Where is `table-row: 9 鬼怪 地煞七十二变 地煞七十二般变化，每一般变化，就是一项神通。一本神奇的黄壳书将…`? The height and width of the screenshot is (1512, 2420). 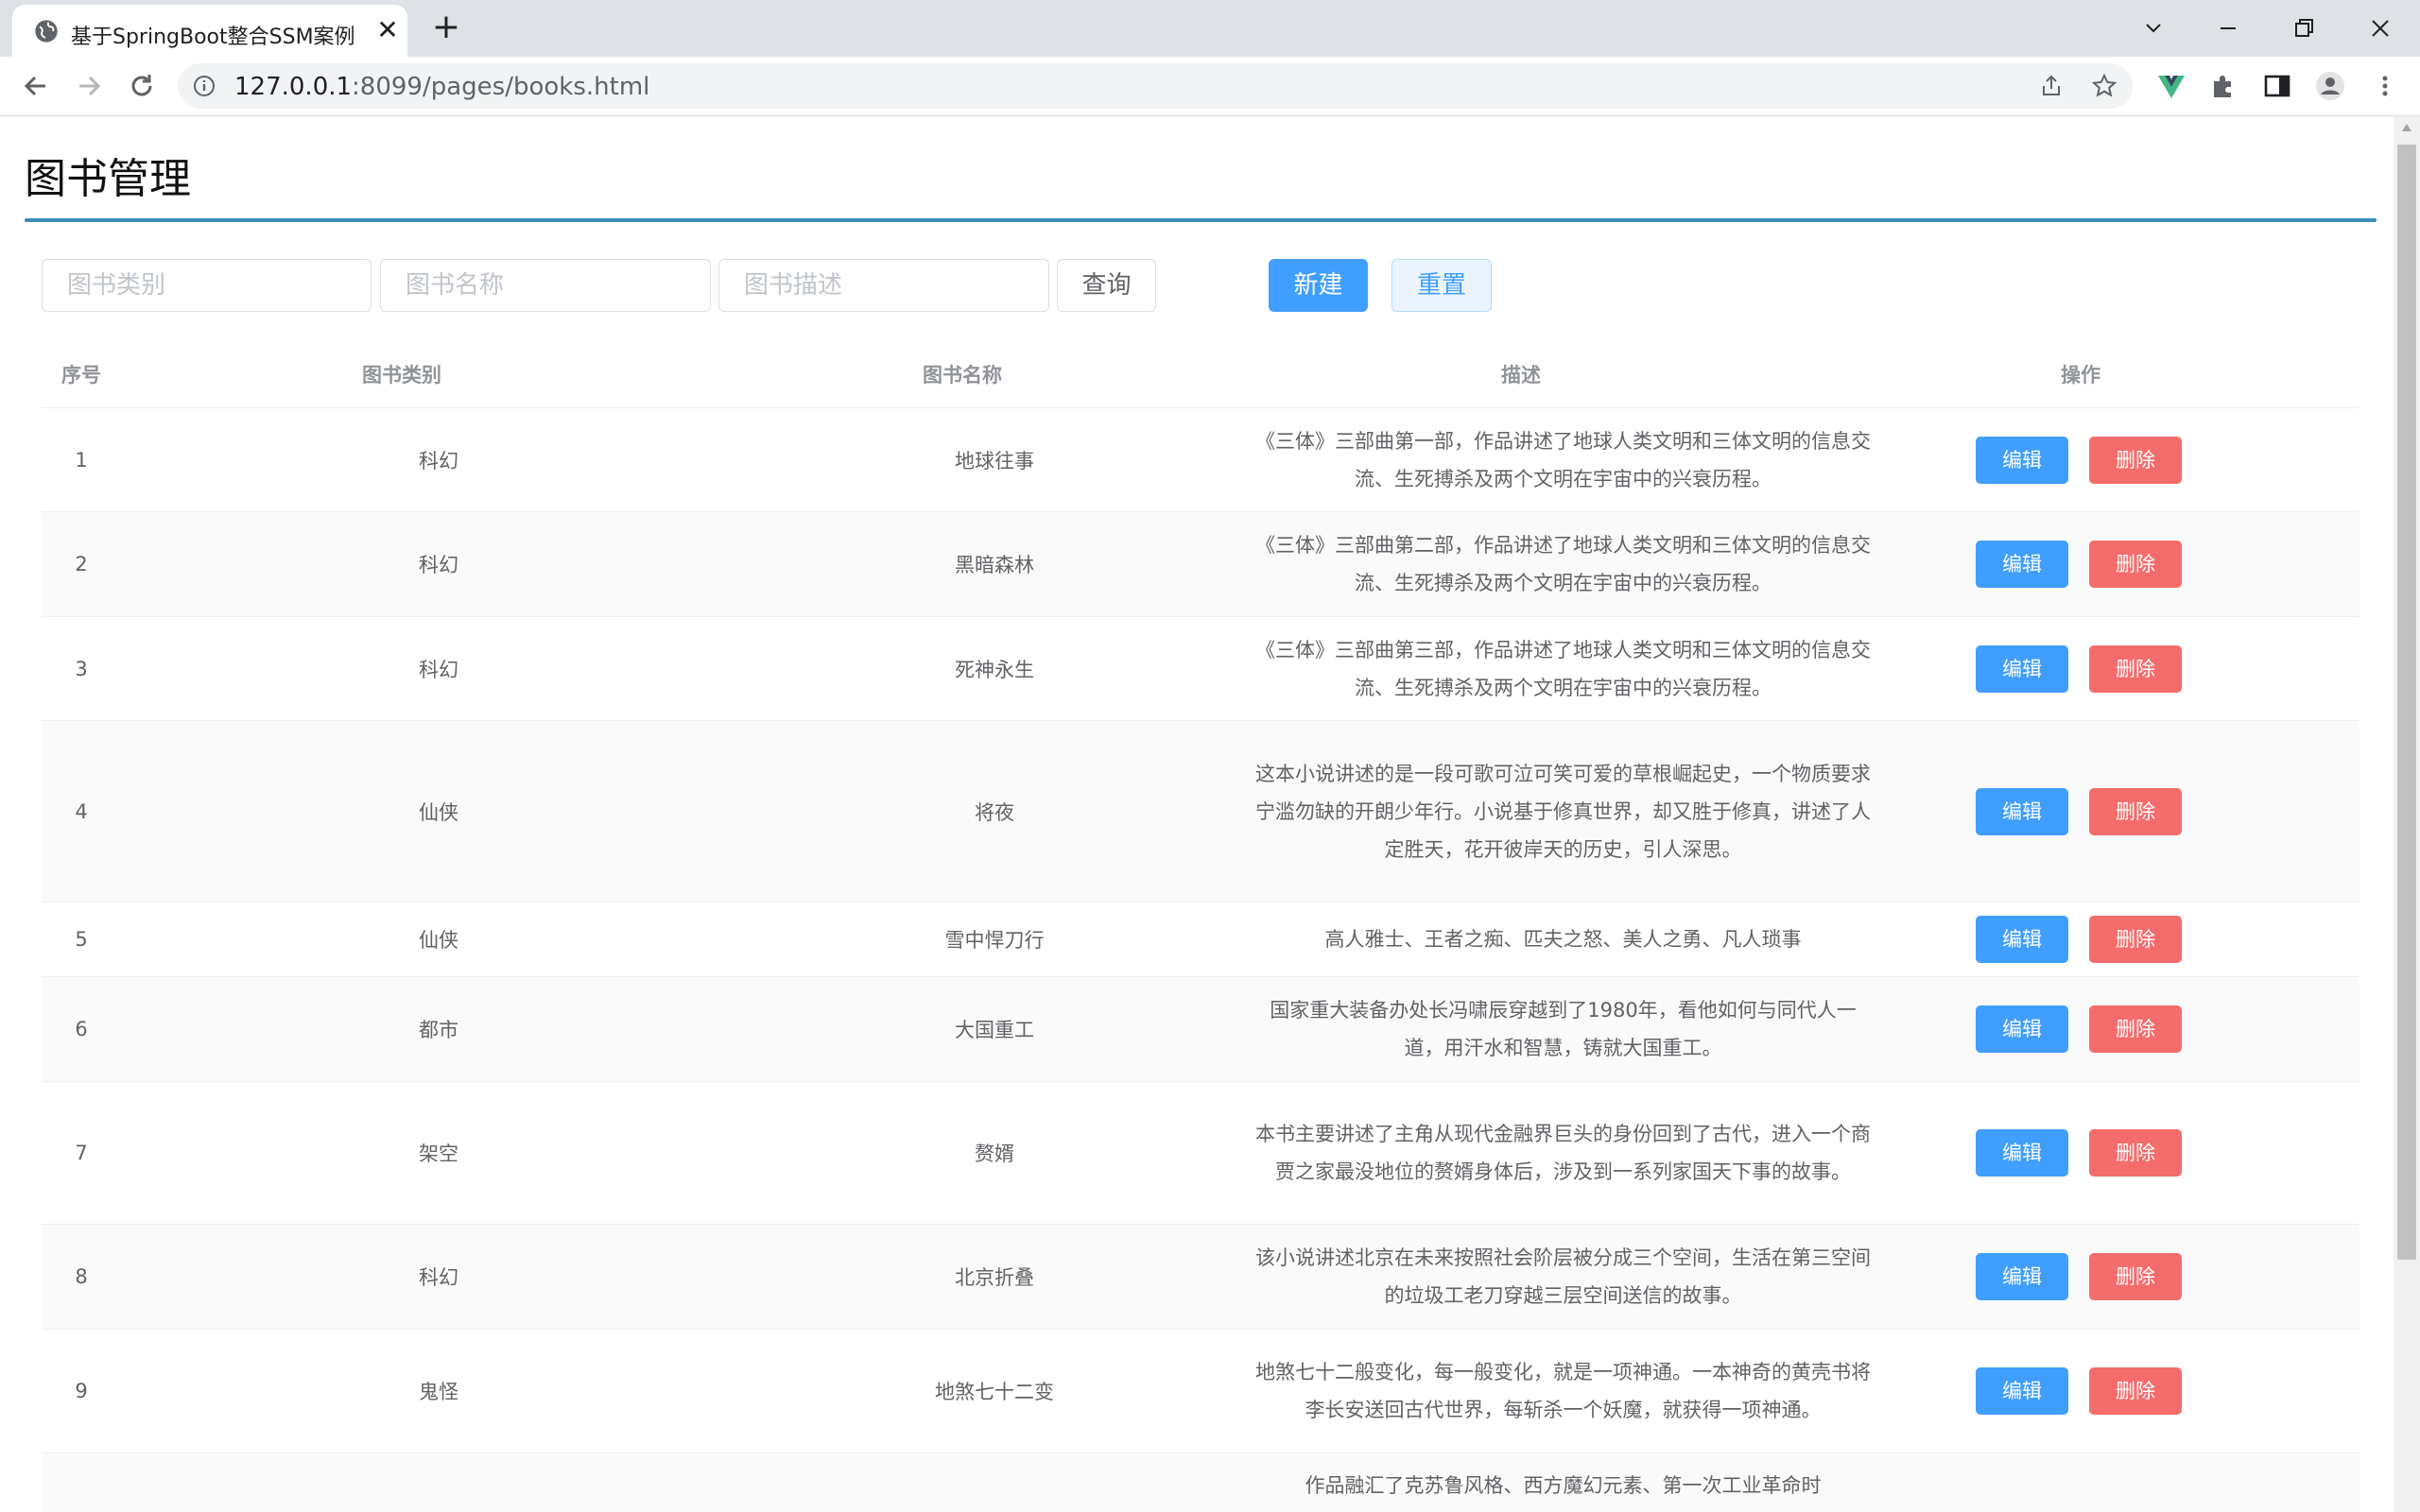
table-row: 9 鬼怪 地煞七十二变 地煞七十二般变化，每一般变化，就是一项神通。一本神奇的黄壳书将… is located at coordinates (1201, 1391).